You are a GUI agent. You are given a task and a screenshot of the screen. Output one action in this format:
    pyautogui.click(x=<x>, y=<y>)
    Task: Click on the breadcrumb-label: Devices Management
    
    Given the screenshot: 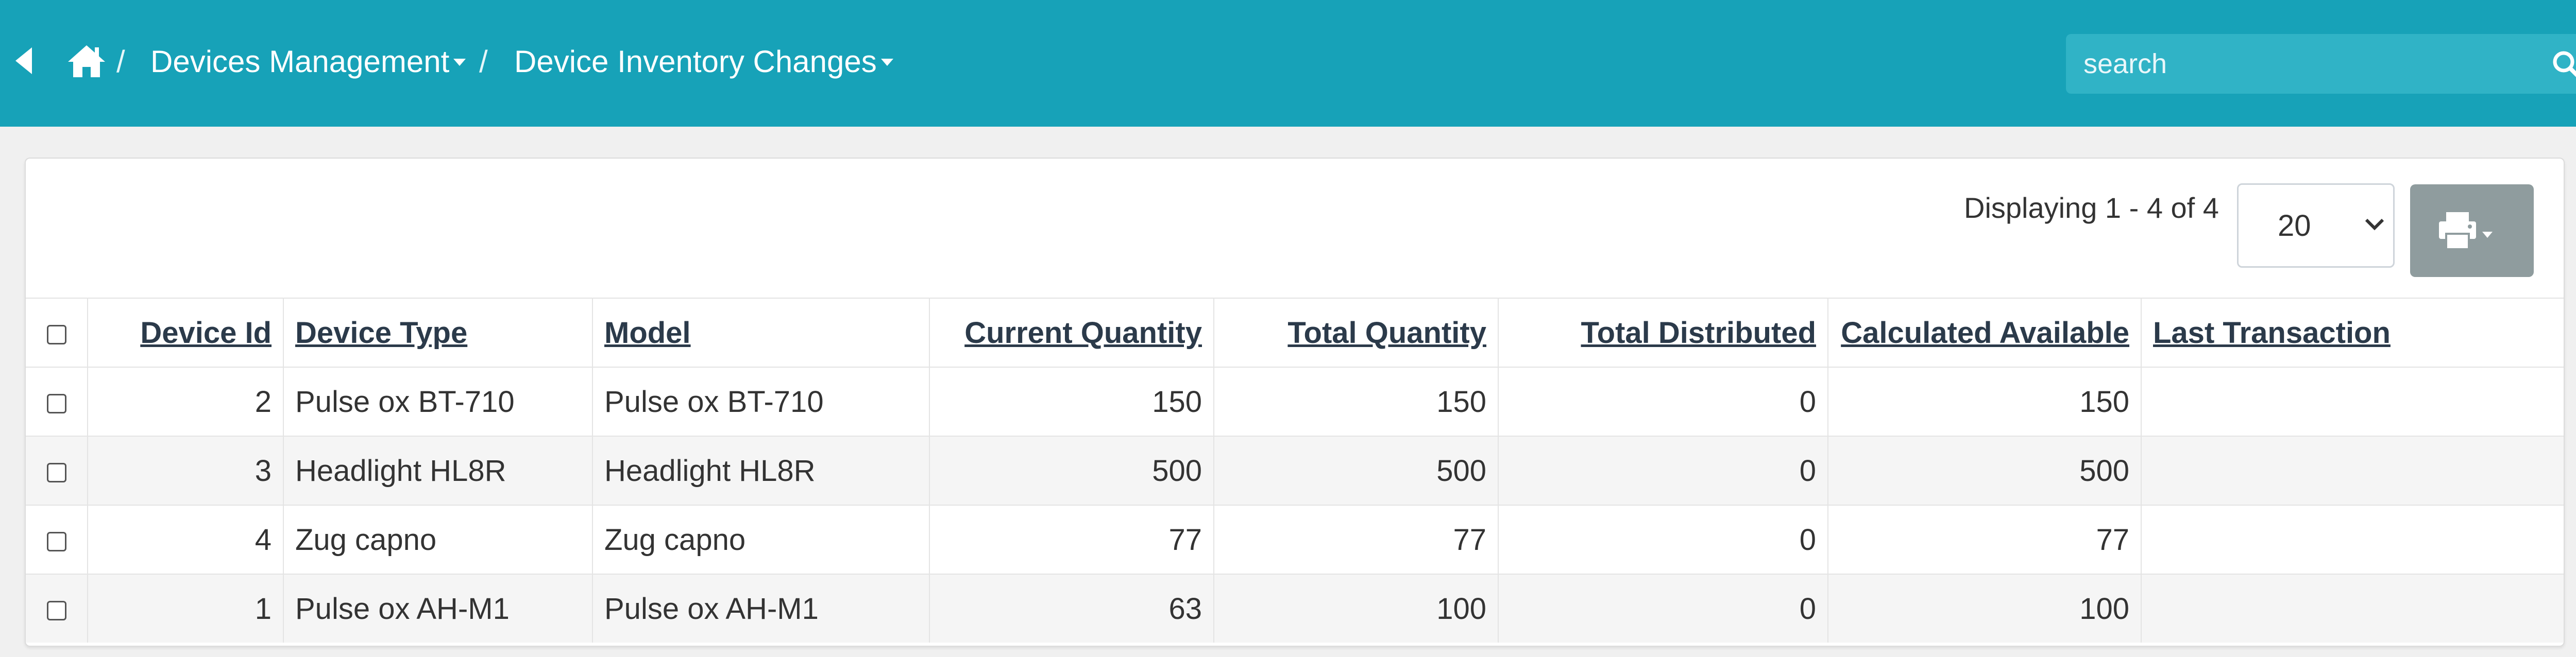 What is the action you would take?
    pyautogui.click(x=300, y=61)
    